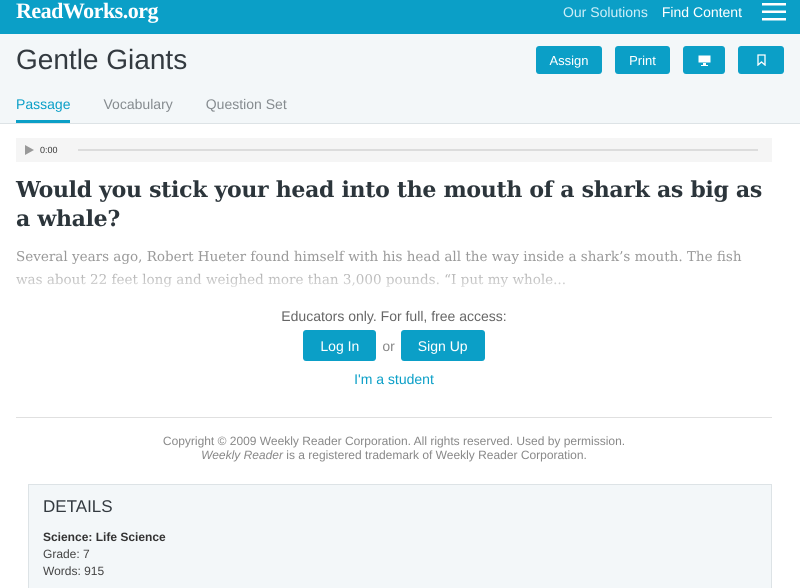 This screenshot has width=800, height=588. Describe the element at coordinates (394, 455) in the screenshot. I see `copyright-text: Weekly Reader is a registered trademark of Weekly Reader Corporation.` at that location.